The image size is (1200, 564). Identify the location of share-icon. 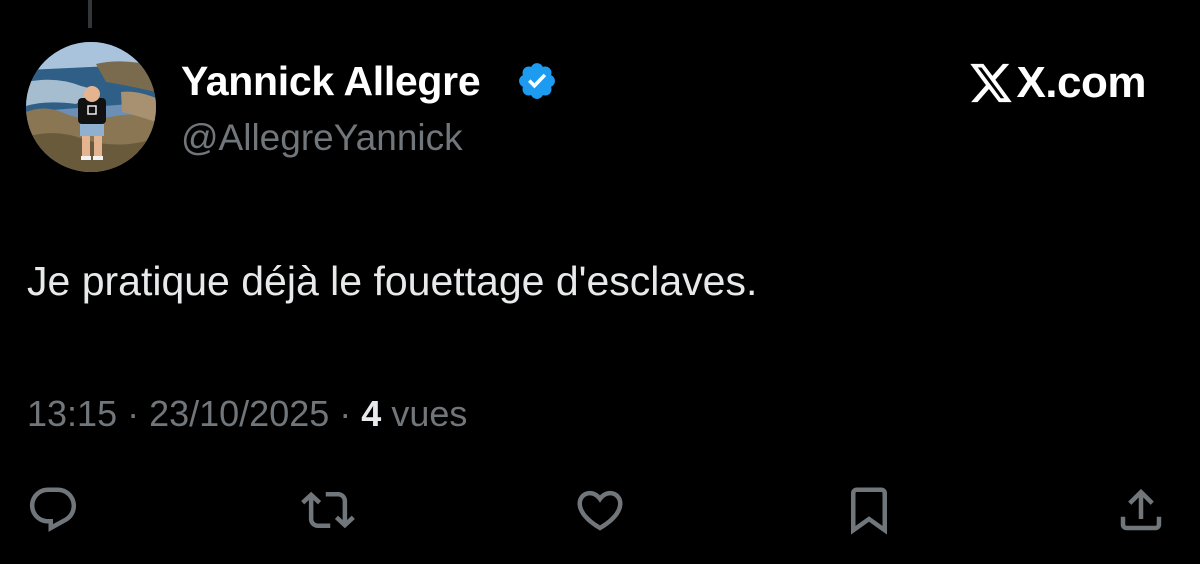
(1141, 509).